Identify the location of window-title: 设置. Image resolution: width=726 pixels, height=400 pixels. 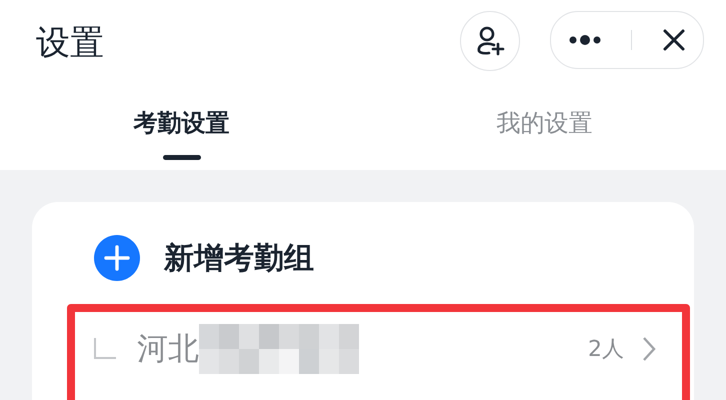
(70, 43).